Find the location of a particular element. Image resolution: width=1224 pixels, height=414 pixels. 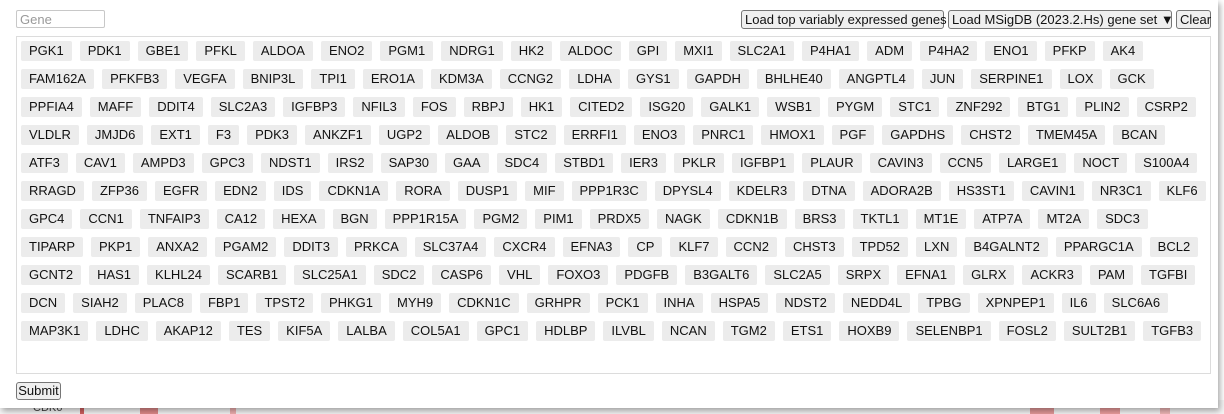

gene-chip: PGK1 is located at coordinates (46, 51).